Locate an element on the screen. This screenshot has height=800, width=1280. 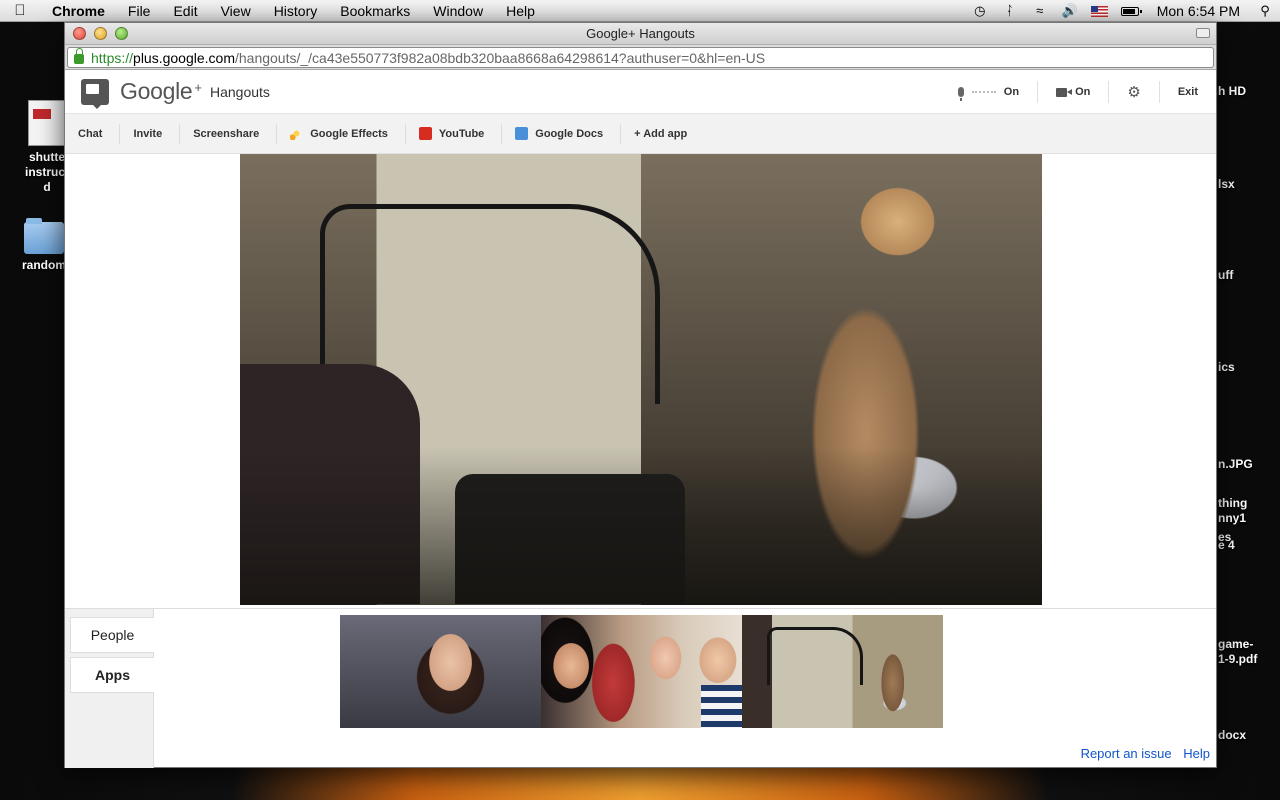
youtube-label: YouTube is located at coordinates (461, 133).